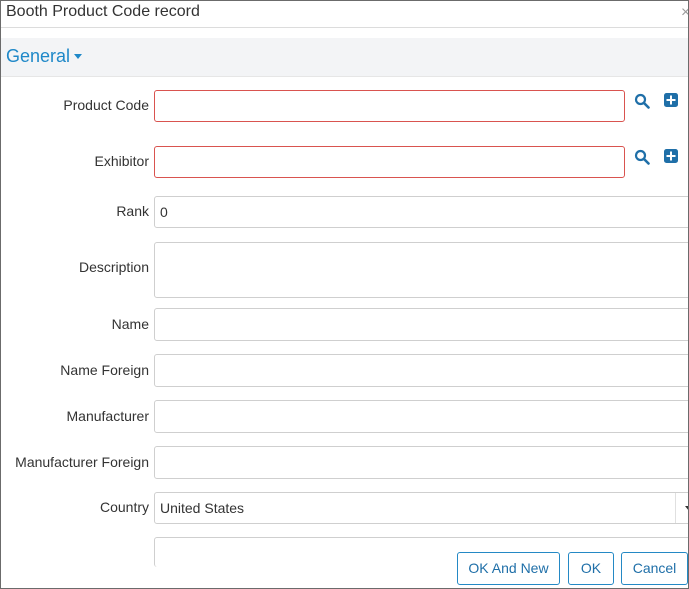 The image size is (689, 589). Describe the element at coordinates (686, 508) in the screenshot. I see `chevron-down-icon` at that location.